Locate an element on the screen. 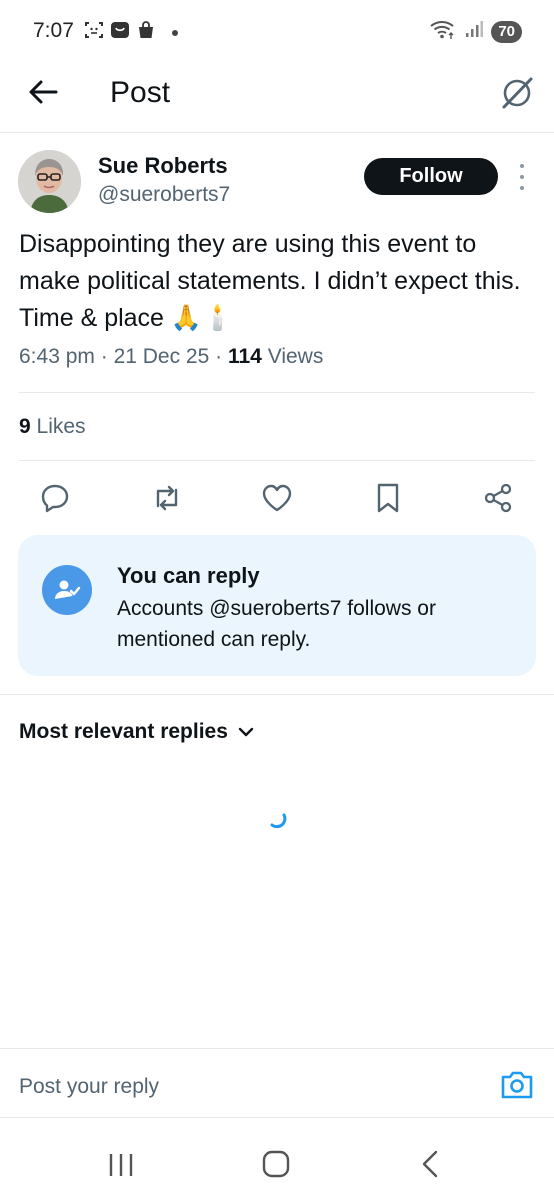  post-action-bar is located at coordinates (277, 499).